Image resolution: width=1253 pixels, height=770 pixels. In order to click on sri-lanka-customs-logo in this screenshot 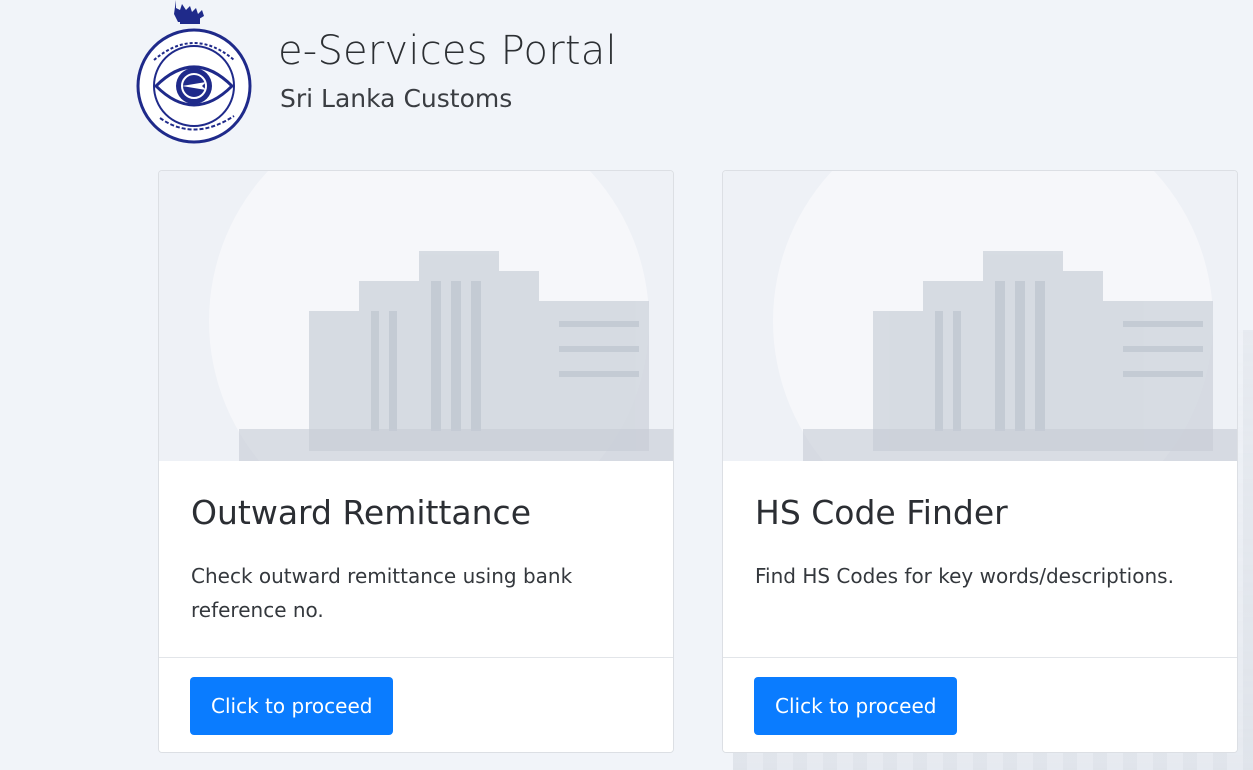, I will do `click(194, 72)`.